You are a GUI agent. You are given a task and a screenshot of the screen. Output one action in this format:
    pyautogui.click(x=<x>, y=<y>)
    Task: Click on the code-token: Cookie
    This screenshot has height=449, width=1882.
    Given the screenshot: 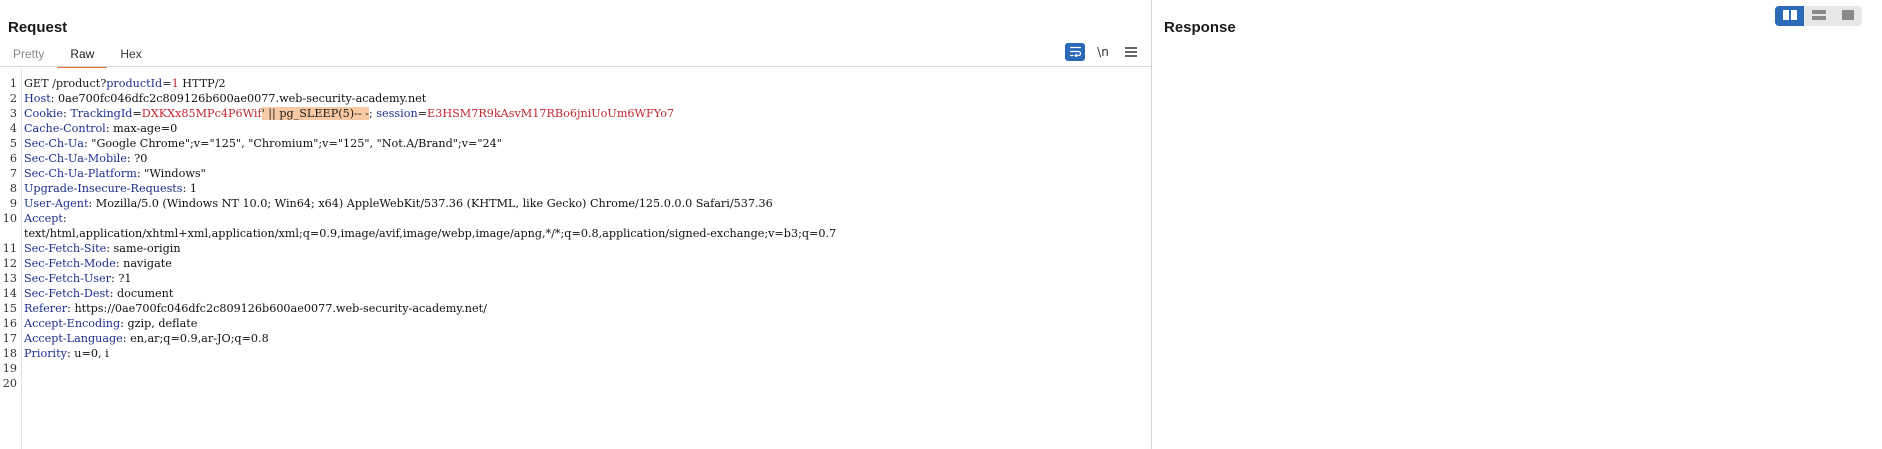 What is the action you would take?
    pyautogui.click(x=44, y=113)
    